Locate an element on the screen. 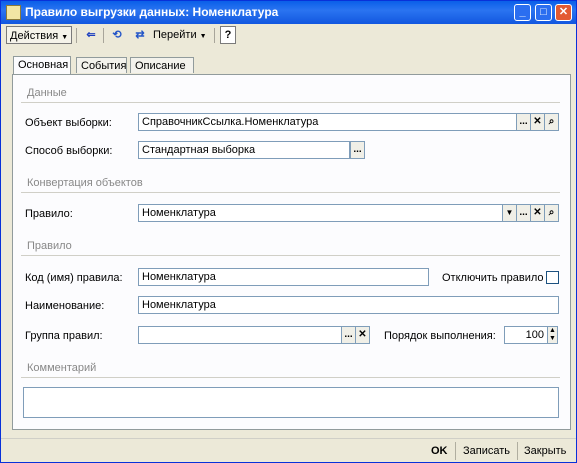  section-title-comment: Комментарий is located at coordinates (62, 368).